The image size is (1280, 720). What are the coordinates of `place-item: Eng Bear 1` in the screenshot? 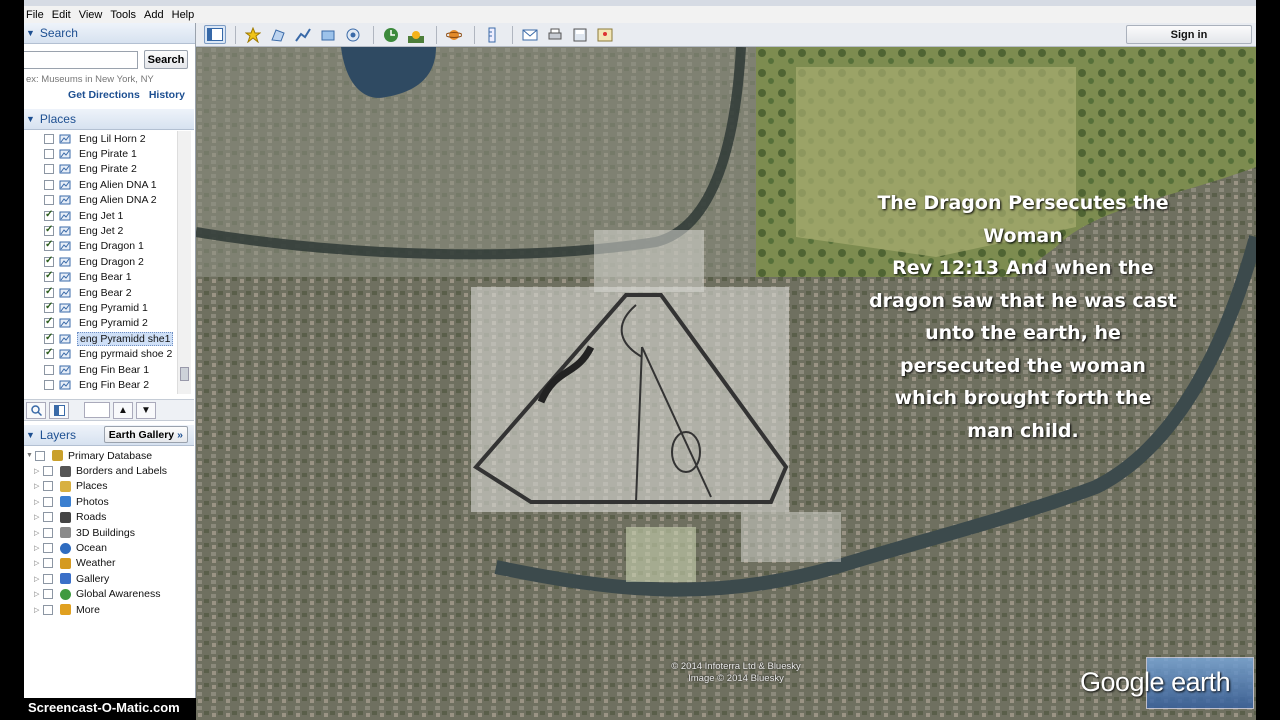 It's located at (109, 277).